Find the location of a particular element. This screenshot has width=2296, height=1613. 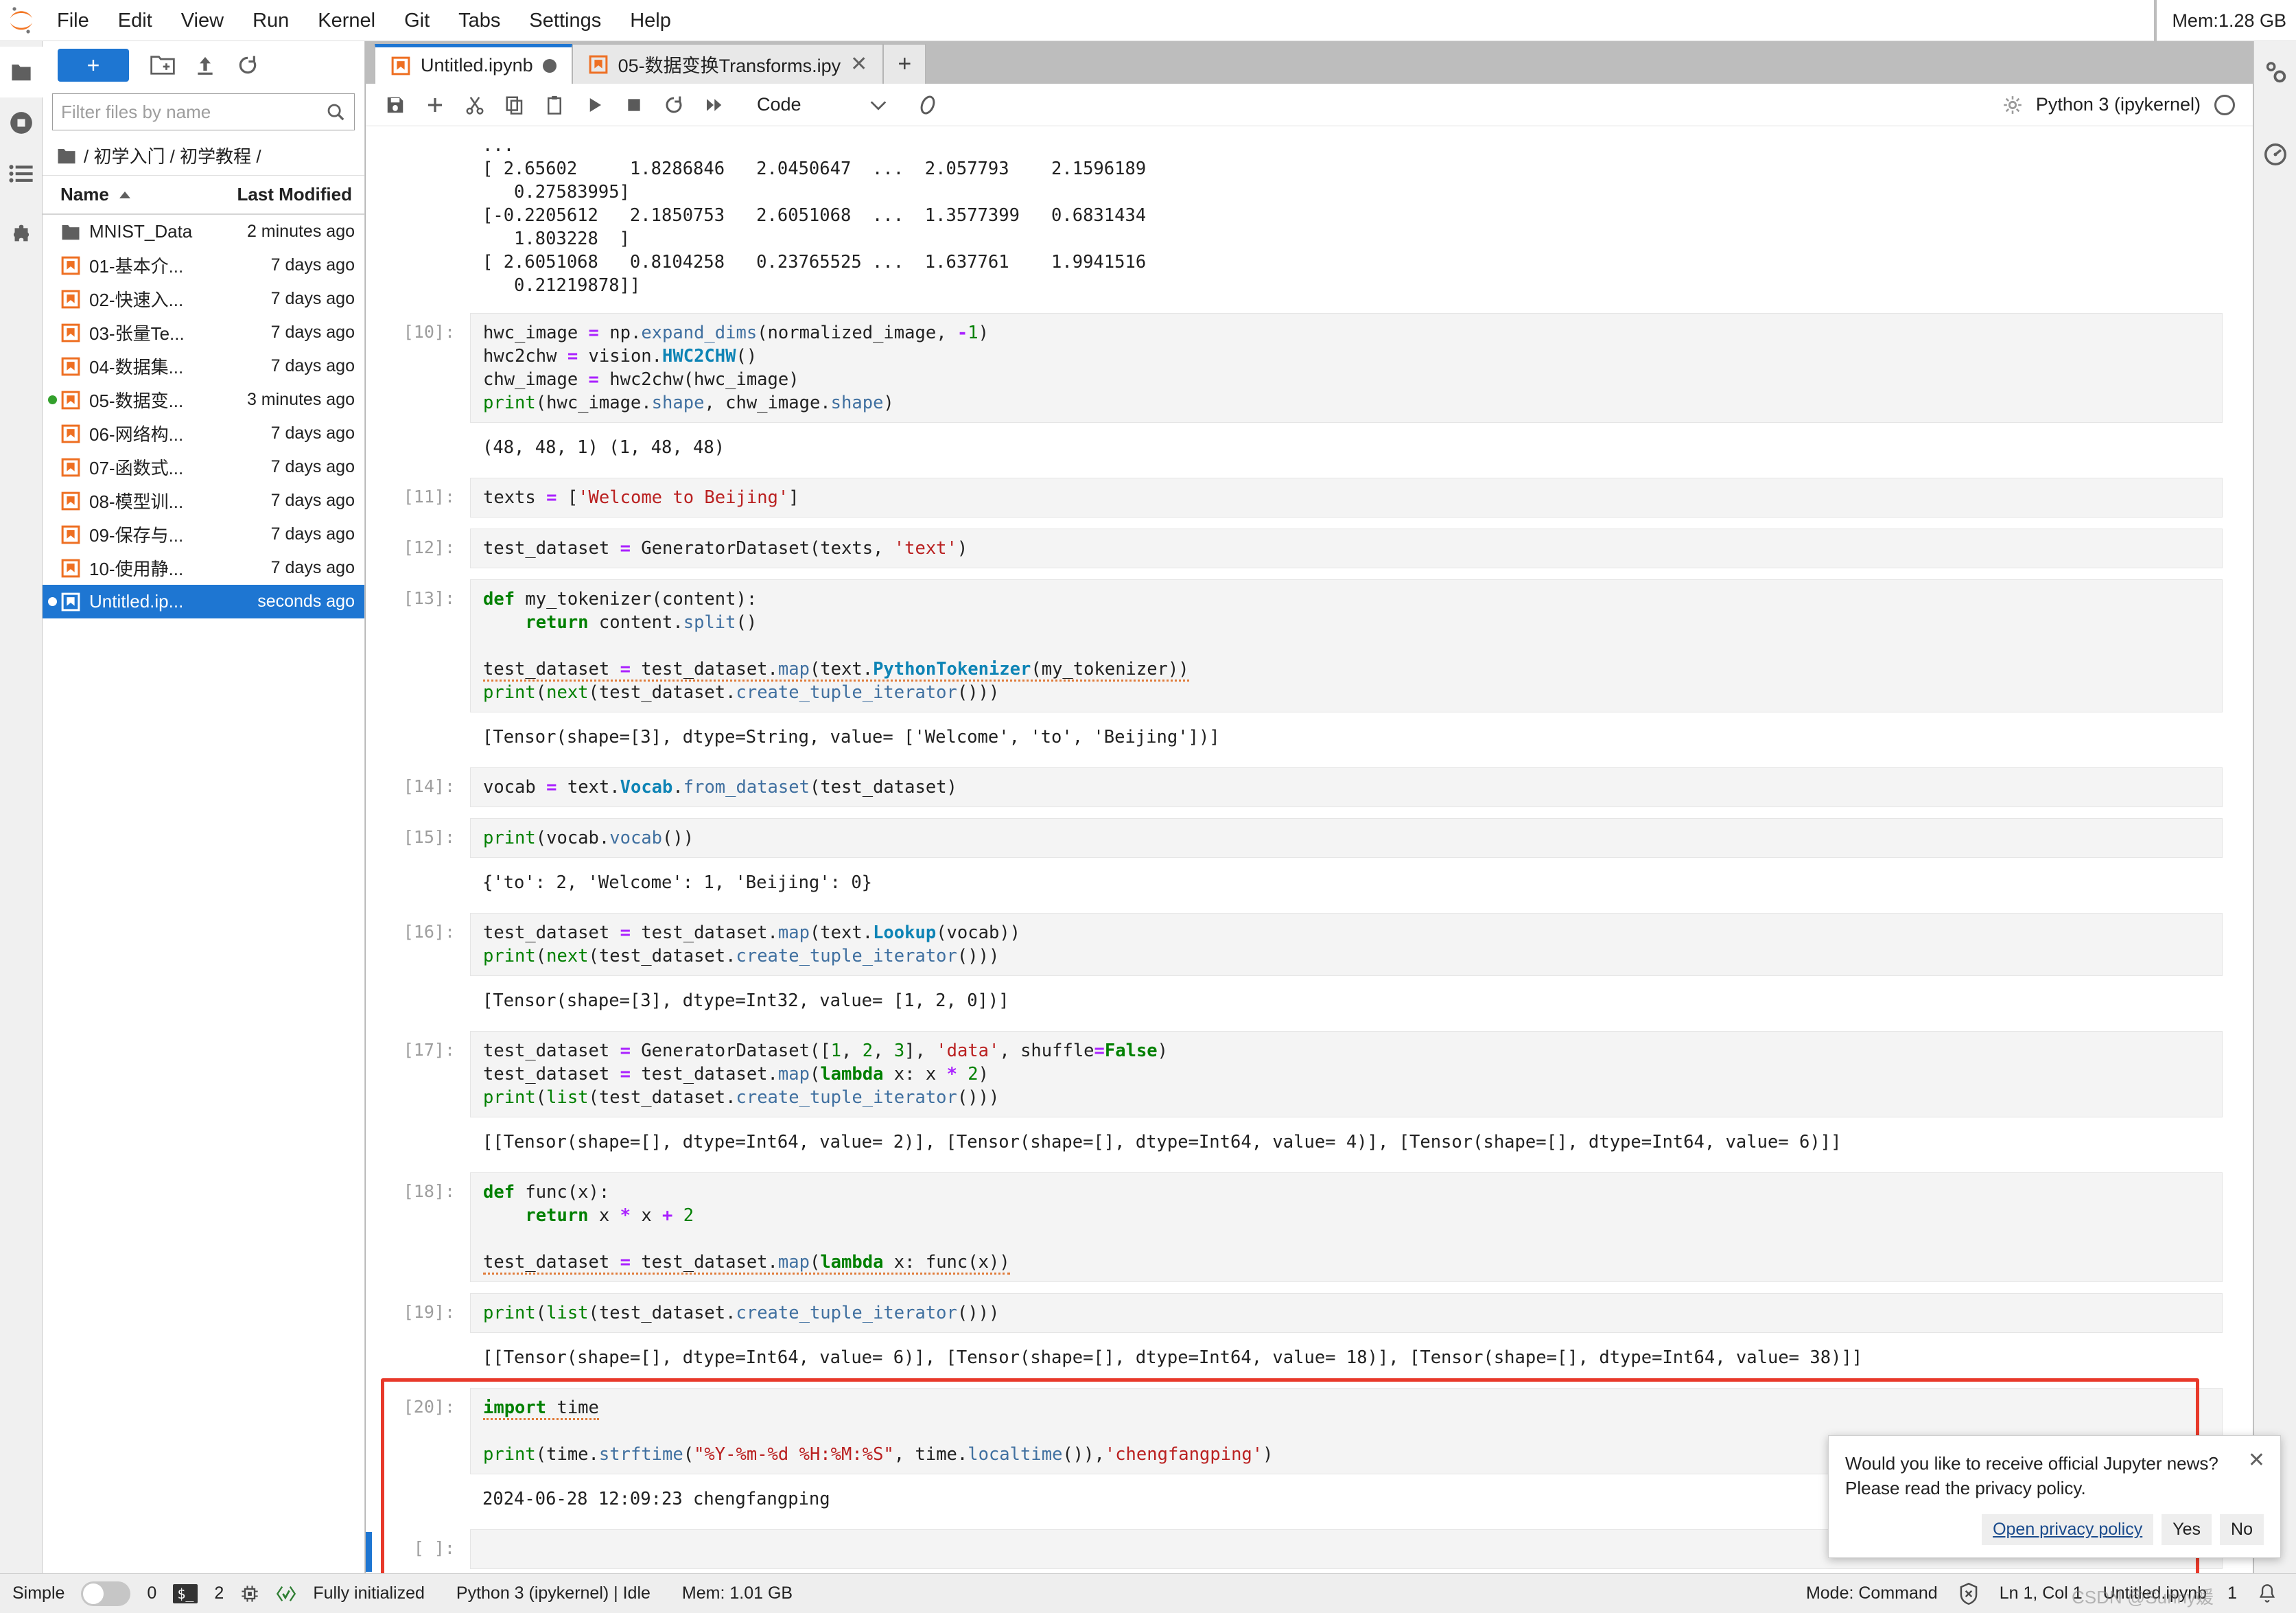

cell-input-row: [15]: print(vocab.vocab()) is located at coordinates (1309, 838).